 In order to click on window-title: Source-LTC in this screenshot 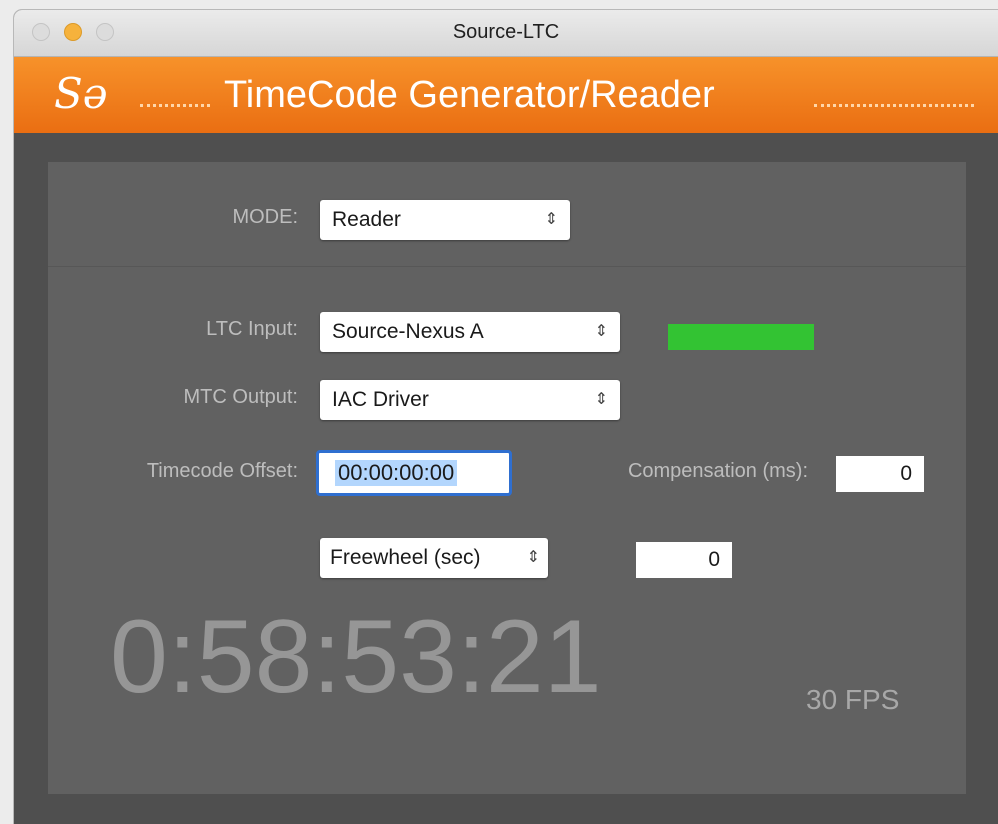, I will do `click(506, 32)`.